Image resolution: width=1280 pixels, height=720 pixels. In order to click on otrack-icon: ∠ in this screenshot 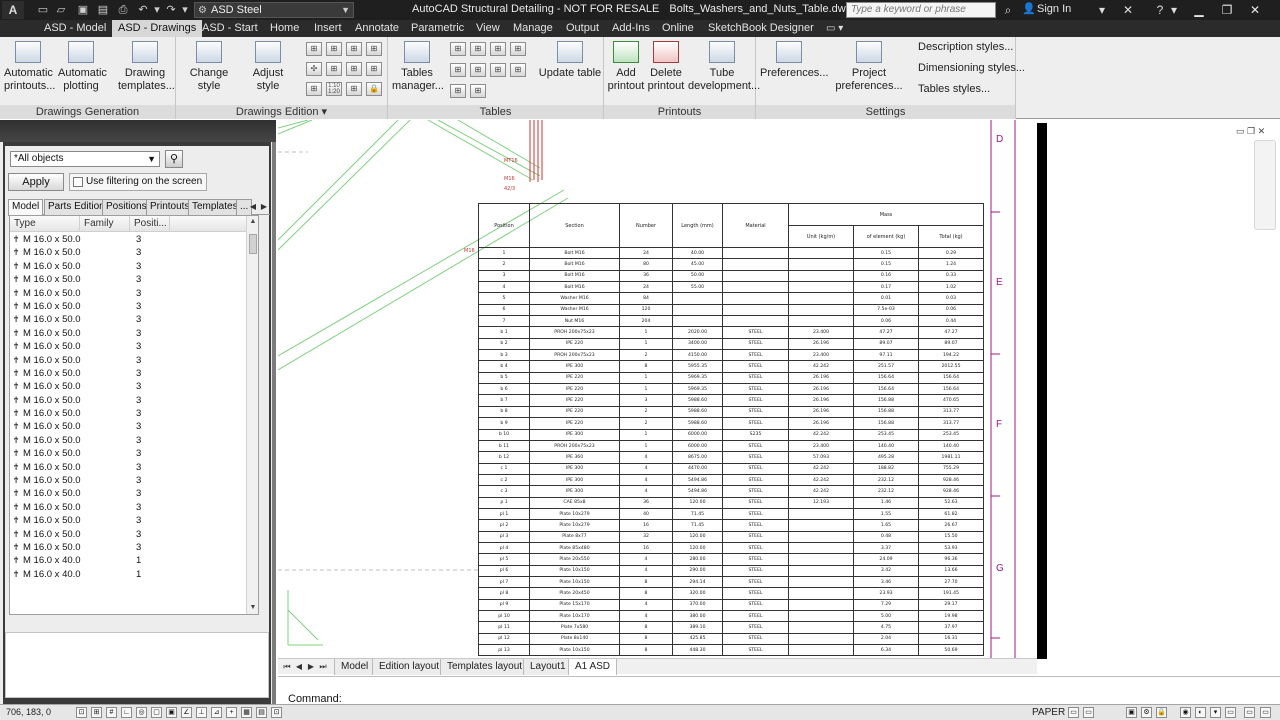, I will do `click(186, 712)`.